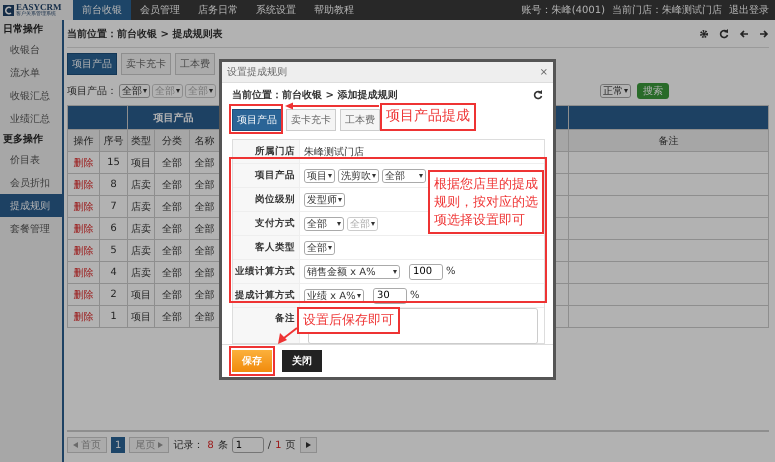 The width and height of the screenshot is (775, 462). Describe the element at coordinates (252, 361) in the screenshot. I see `highlight-frame` at that location.